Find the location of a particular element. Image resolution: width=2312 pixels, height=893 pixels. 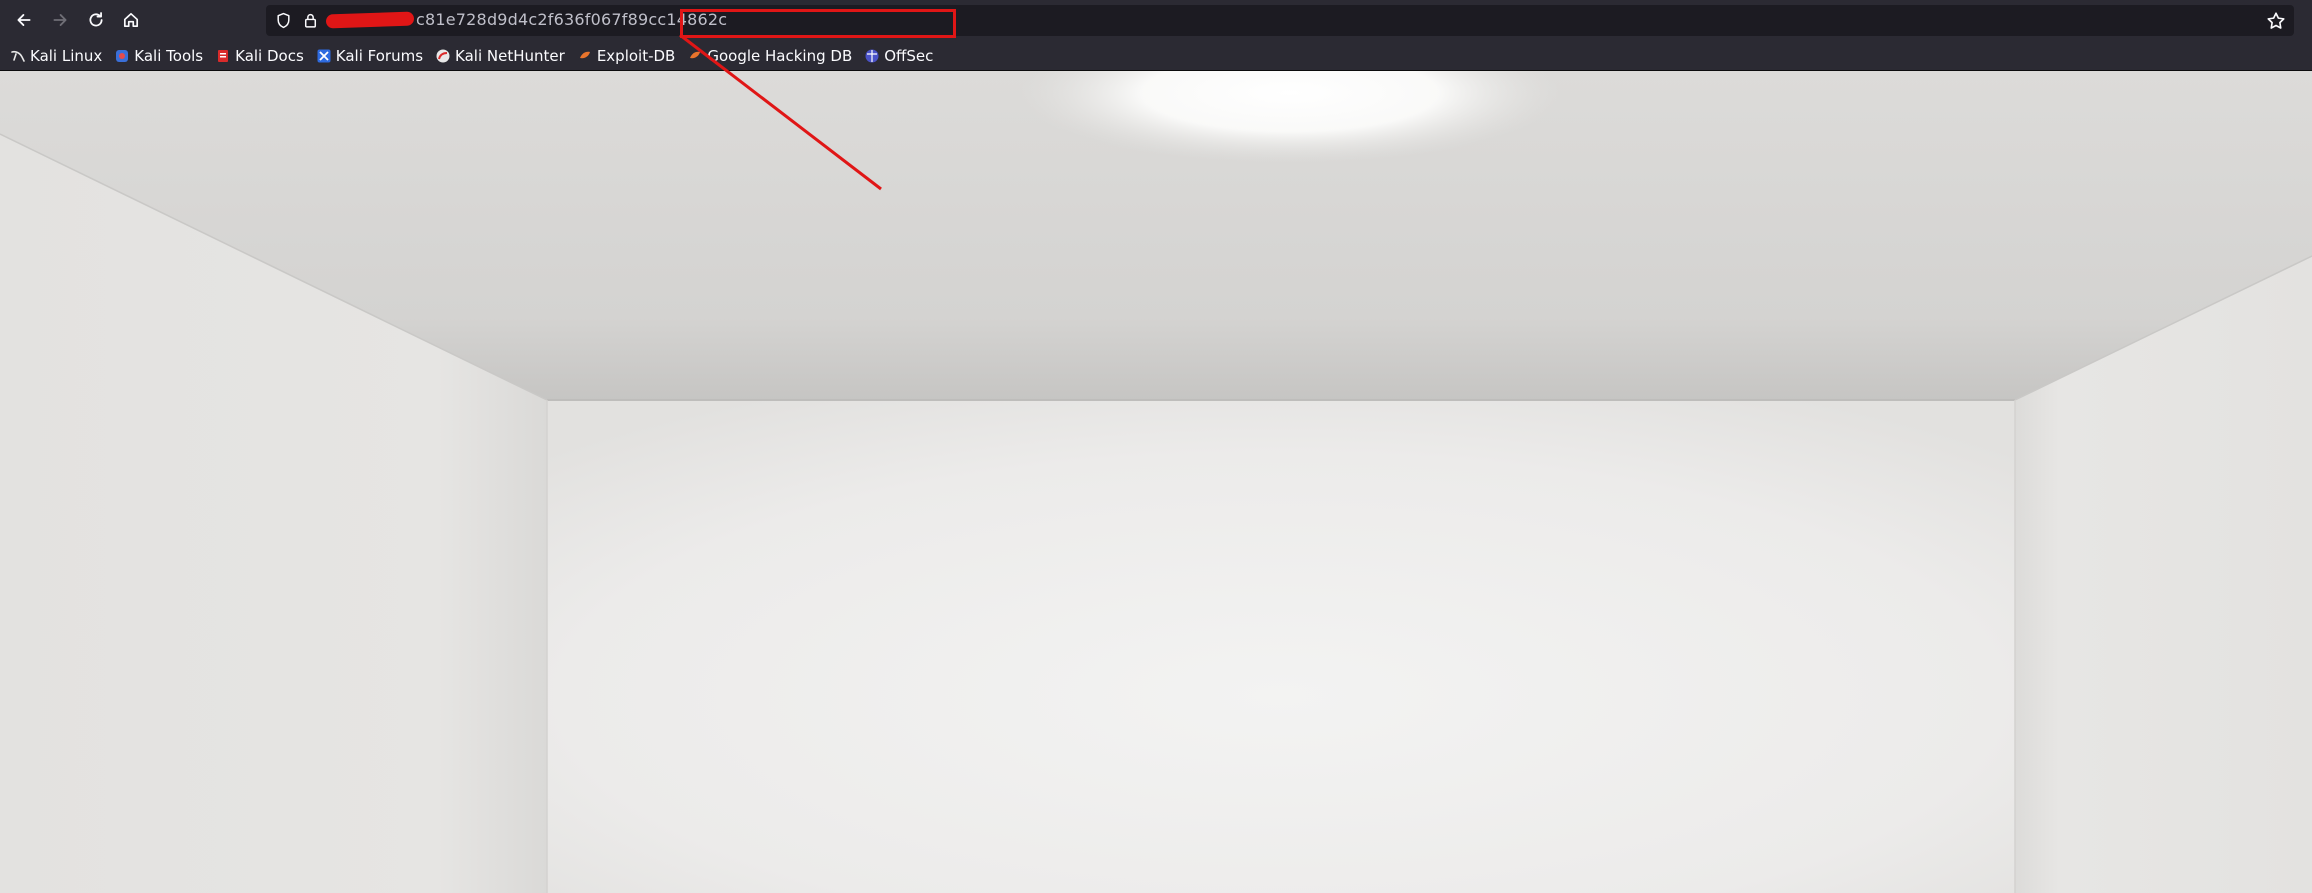

bookmark-label: Kali Tools is located at coordinates (169, 55).